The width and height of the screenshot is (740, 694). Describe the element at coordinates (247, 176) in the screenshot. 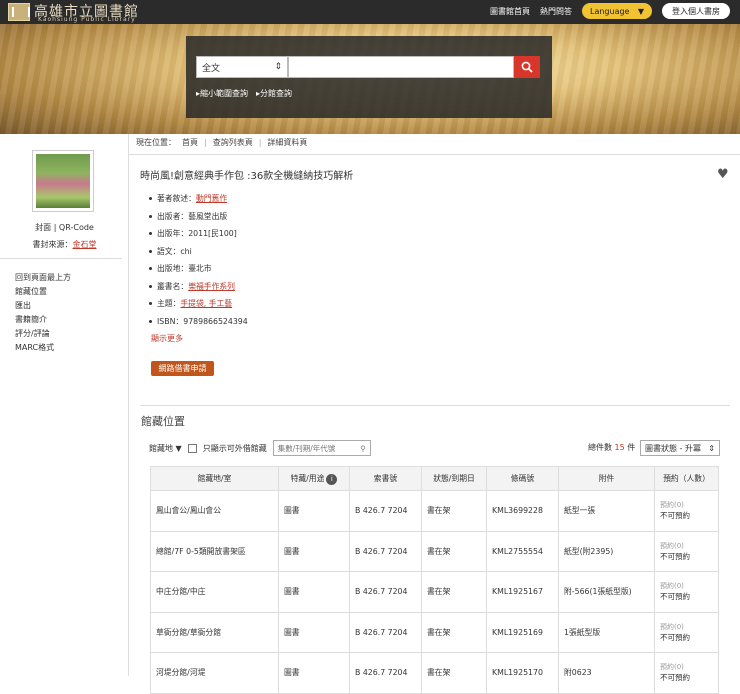

I see `record-title: 時尚風!創意經典手作包 :36款全機縫納技巧解析` at that location.